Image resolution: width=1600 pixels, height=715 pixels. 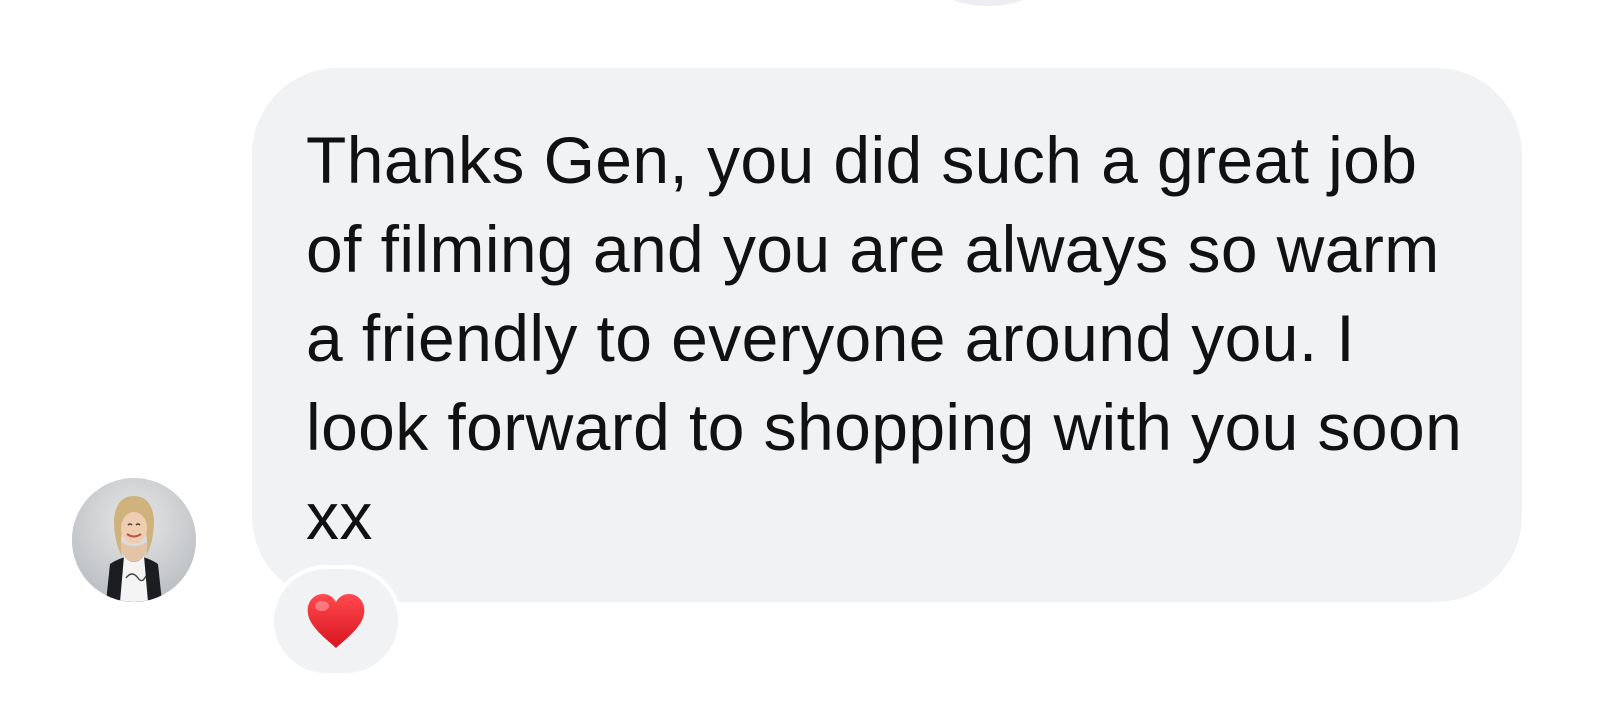 I want to click on profile-photo, so click(x=134, y=540).